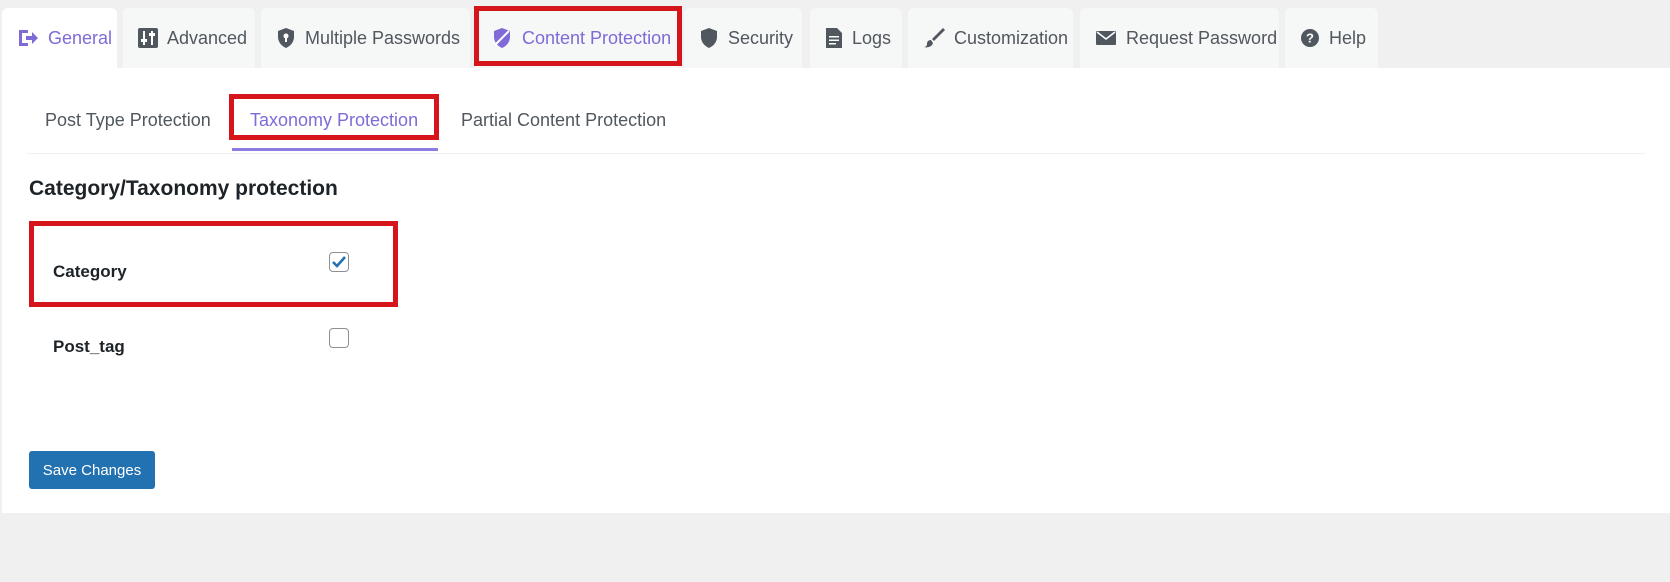 The height and width of the screenshot is (582, 1670). I want to click on tab-general-label: General, so click(80, 37).